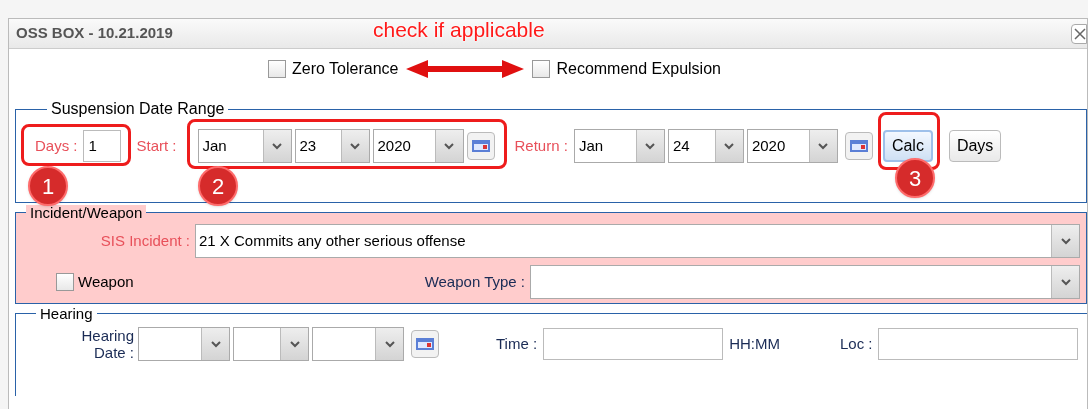  I want to click on days-field: 1, so click(101, 146).